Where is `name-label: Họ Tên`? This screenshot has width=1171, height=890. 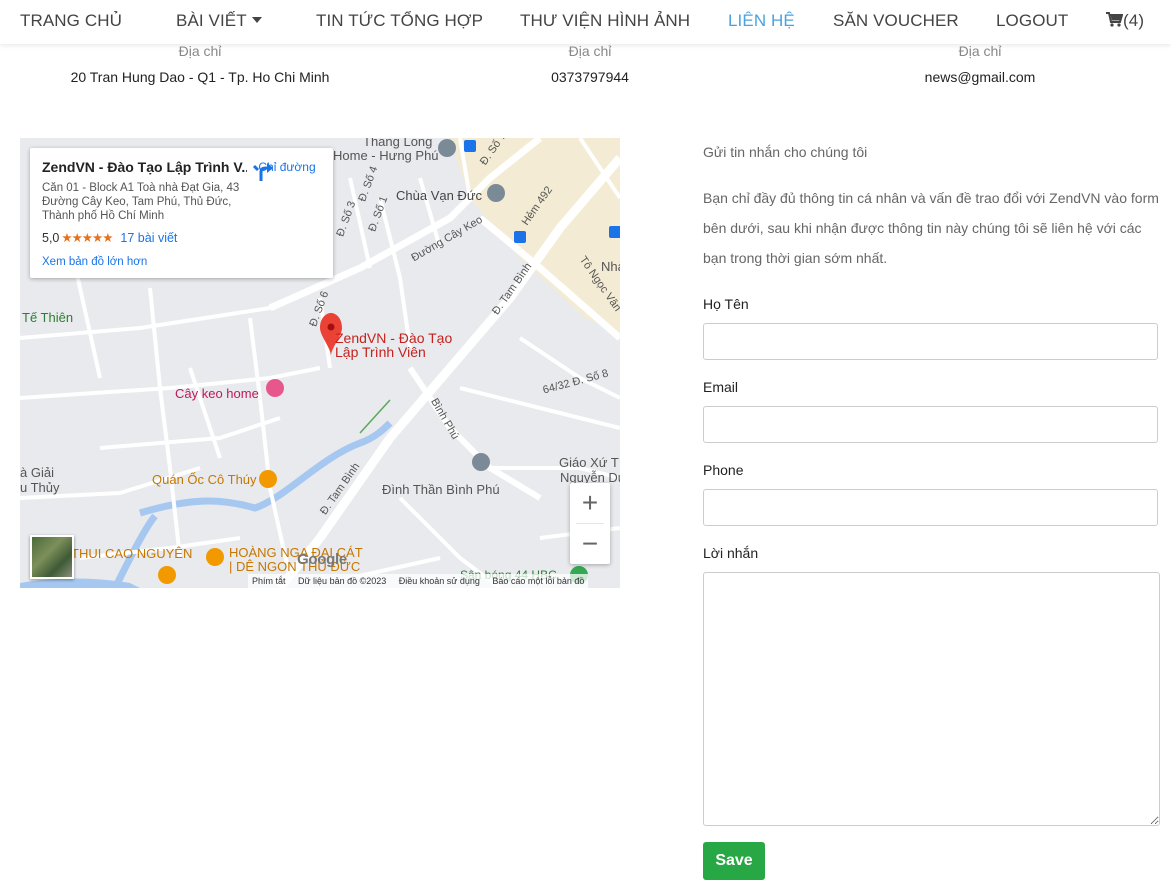 name-label: Họ Tên is located at coordinates (726, 304).